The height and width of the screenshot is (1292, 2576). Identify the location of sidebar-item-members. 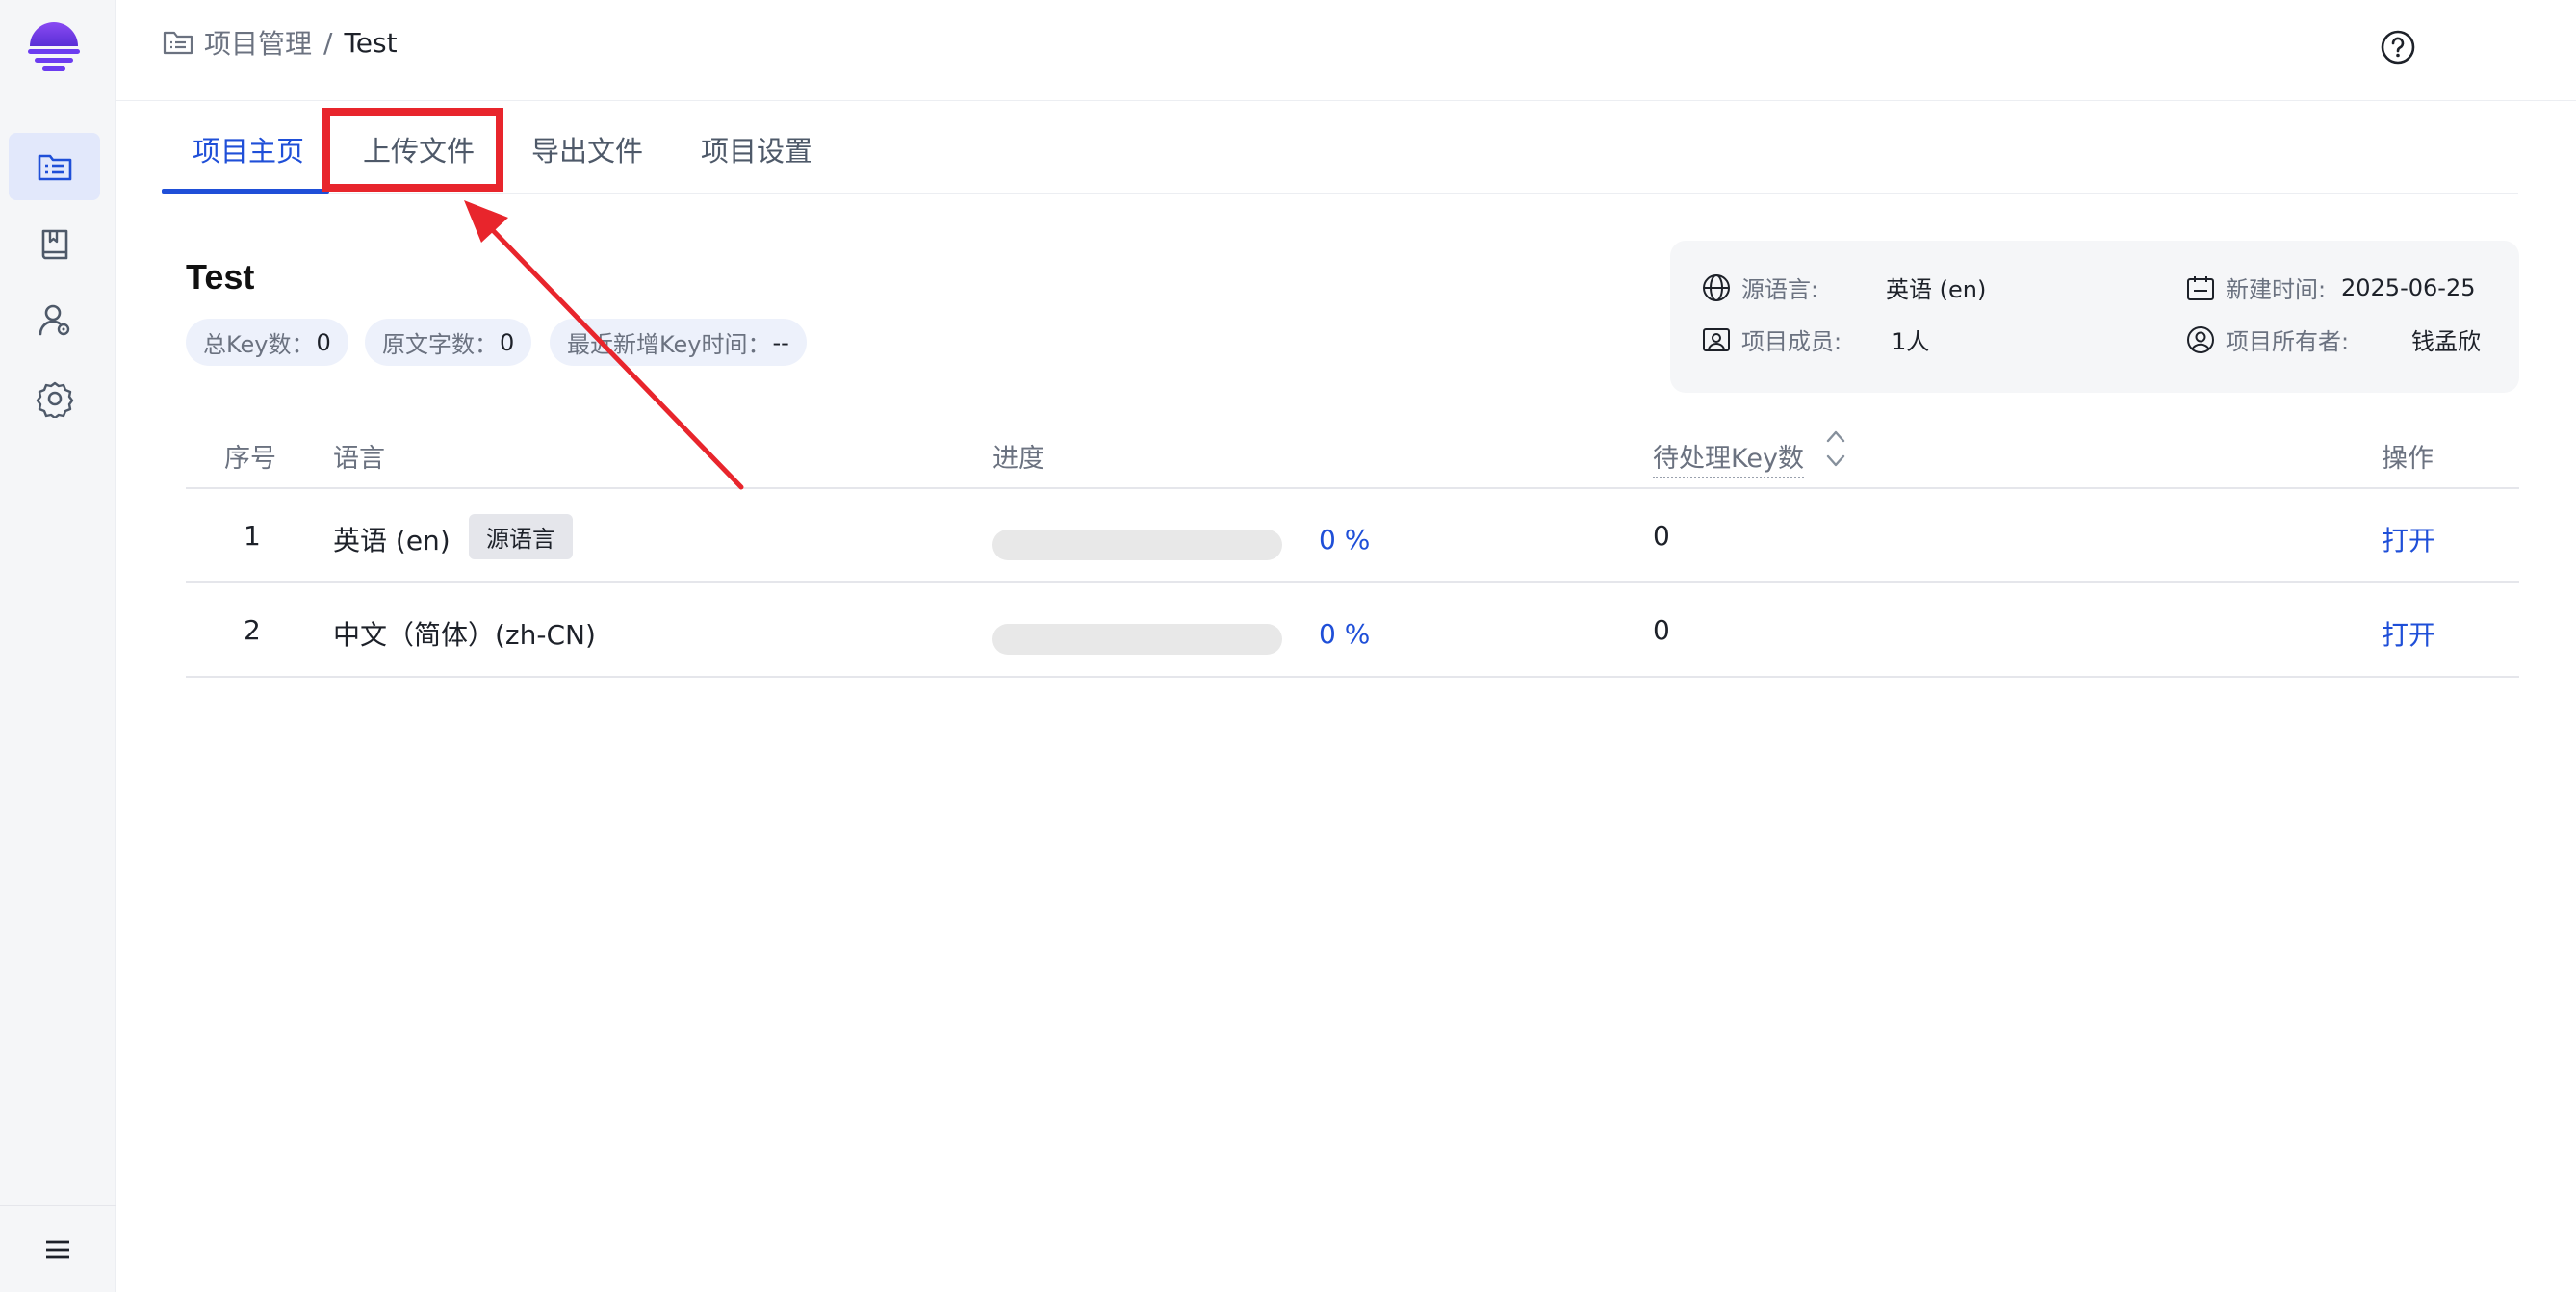
(55, 320).